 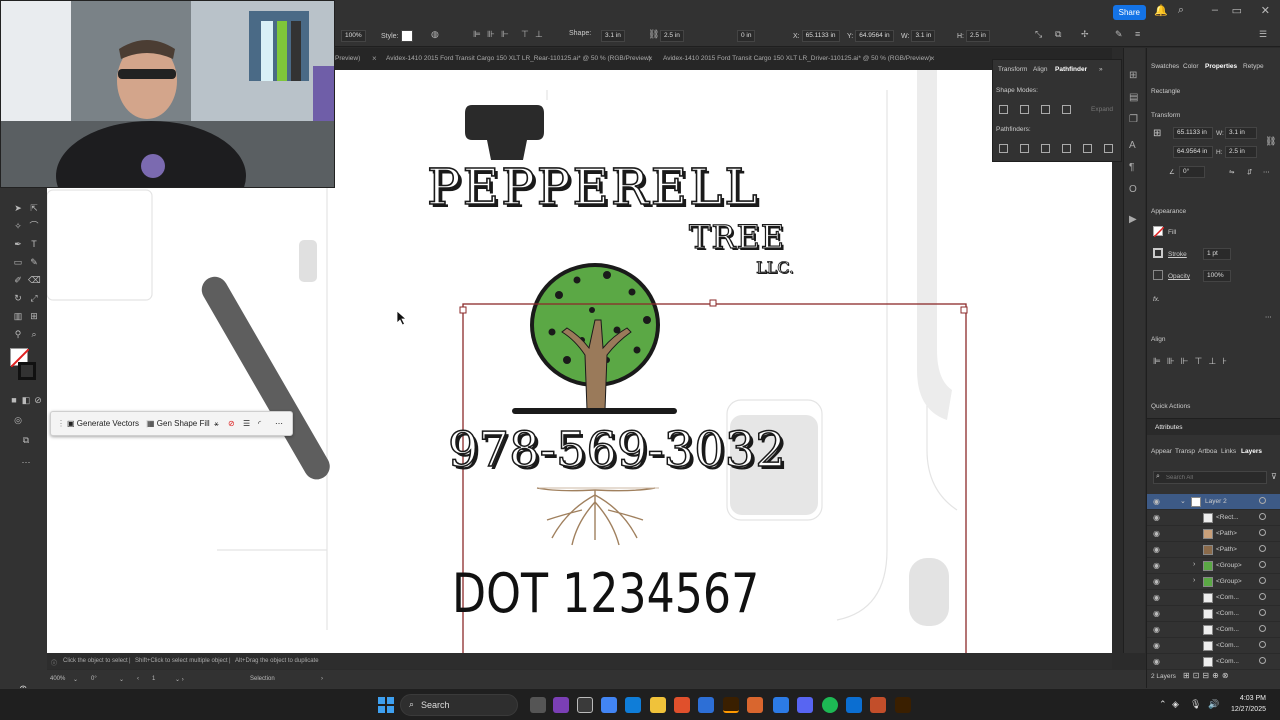 I want to click on y-field: 64.9564 in, so click(x=1193, y=152).